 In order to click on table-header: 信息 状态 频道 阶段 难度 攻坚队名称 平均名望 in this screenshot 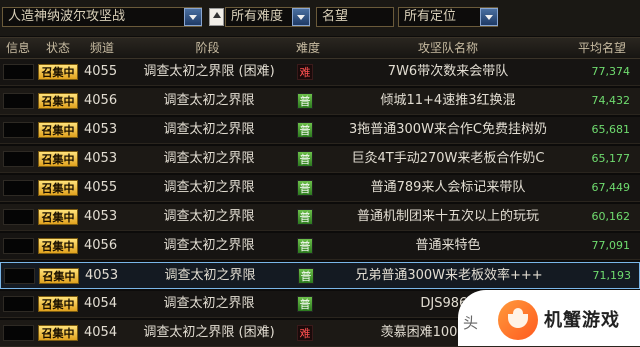, I will do `click(320, 48)`.